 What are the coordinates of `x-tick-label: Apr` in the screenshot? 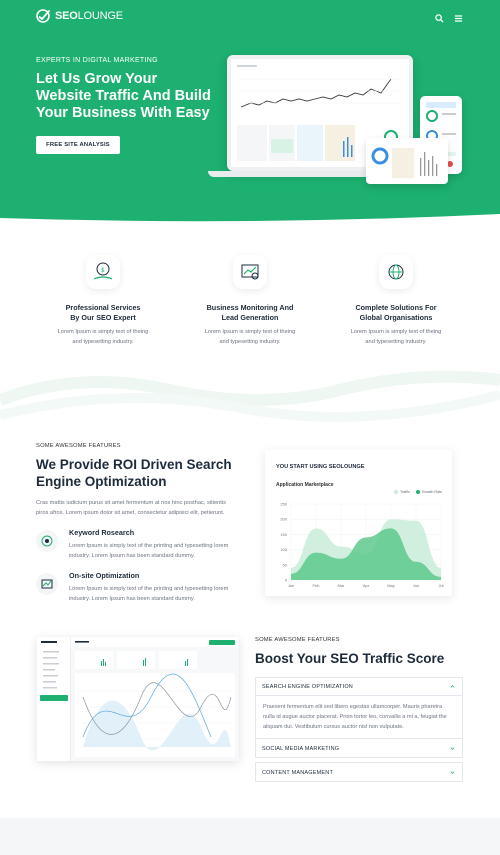 It's located at (366, 585).